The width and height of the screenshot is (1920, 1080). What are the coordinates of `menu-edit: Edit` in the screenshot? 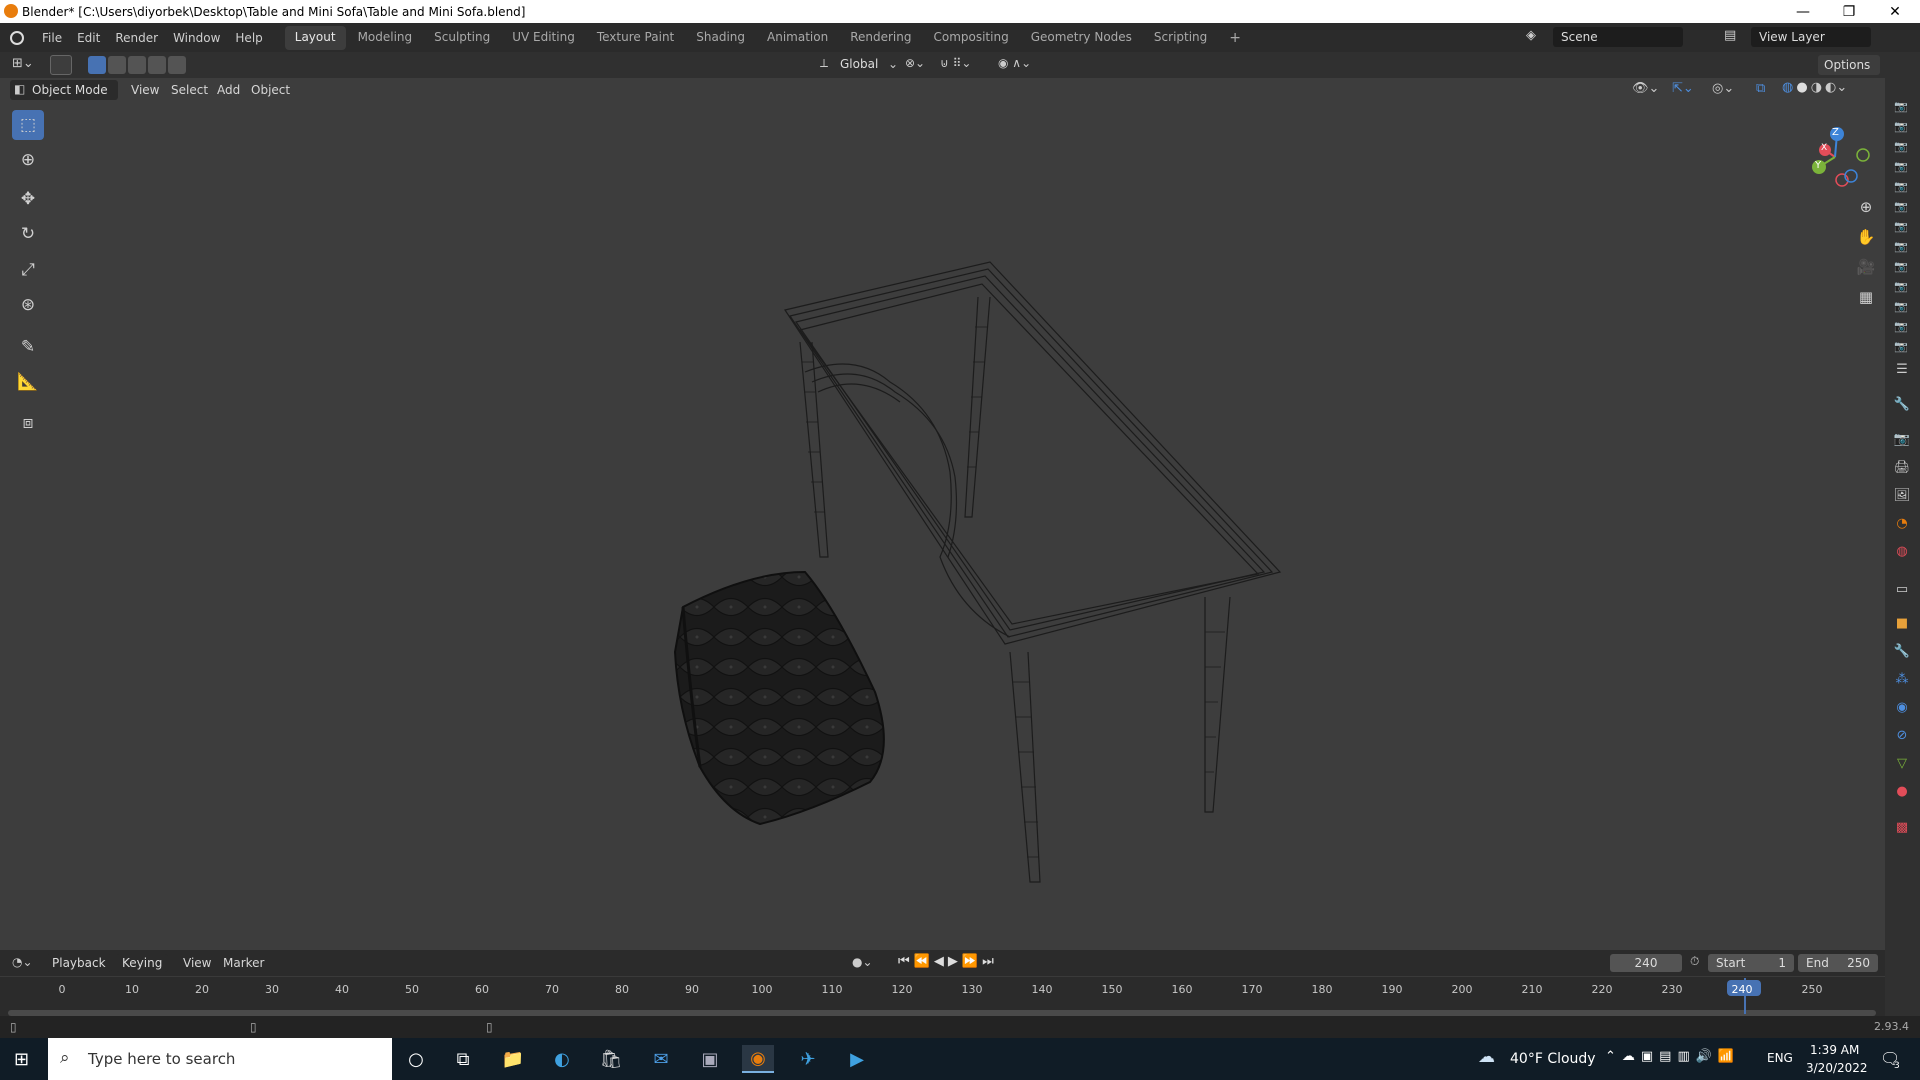 It's located at (88, 38).